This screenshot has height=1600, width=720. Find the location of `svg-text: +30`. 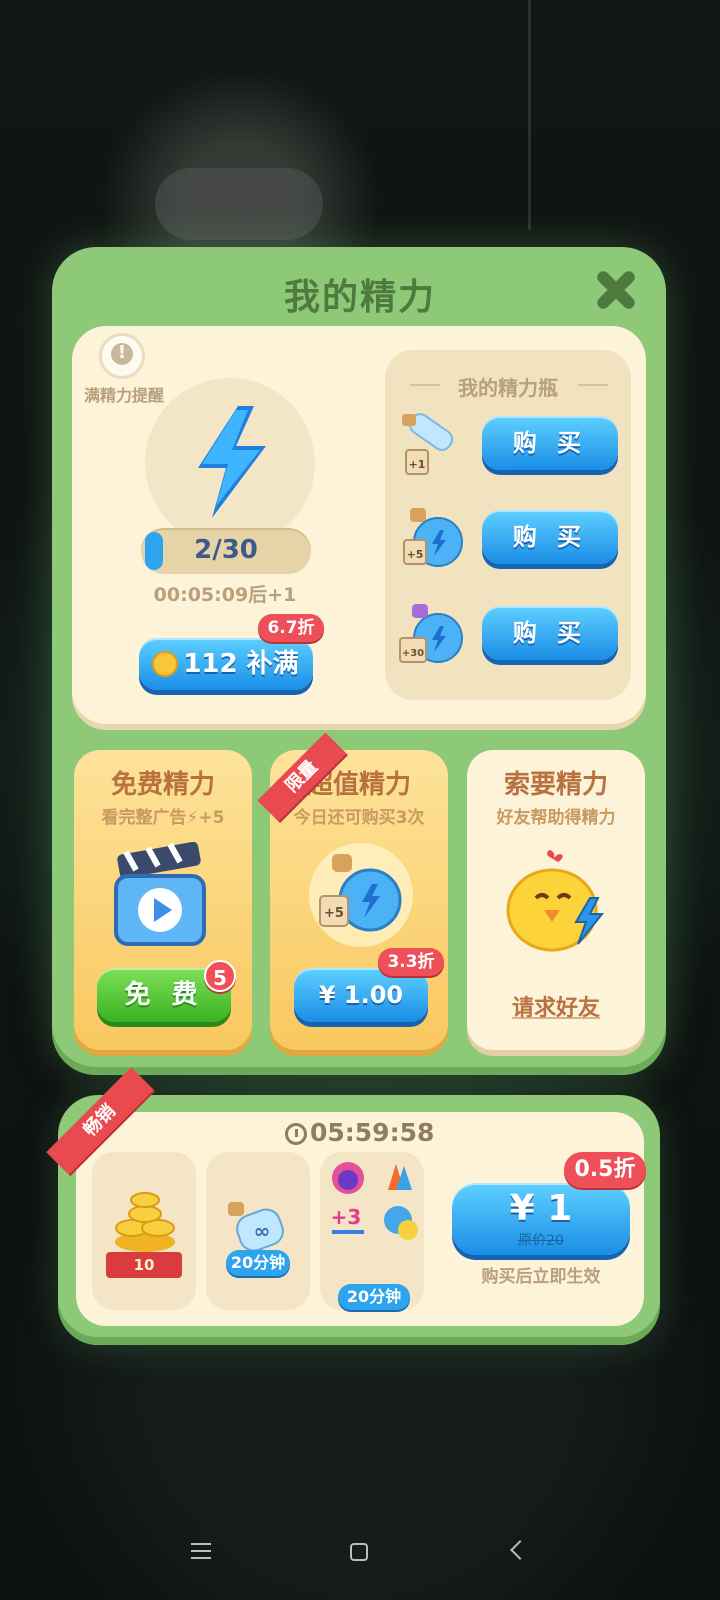

svg-text: +30 is located at coordinates (413, 653).